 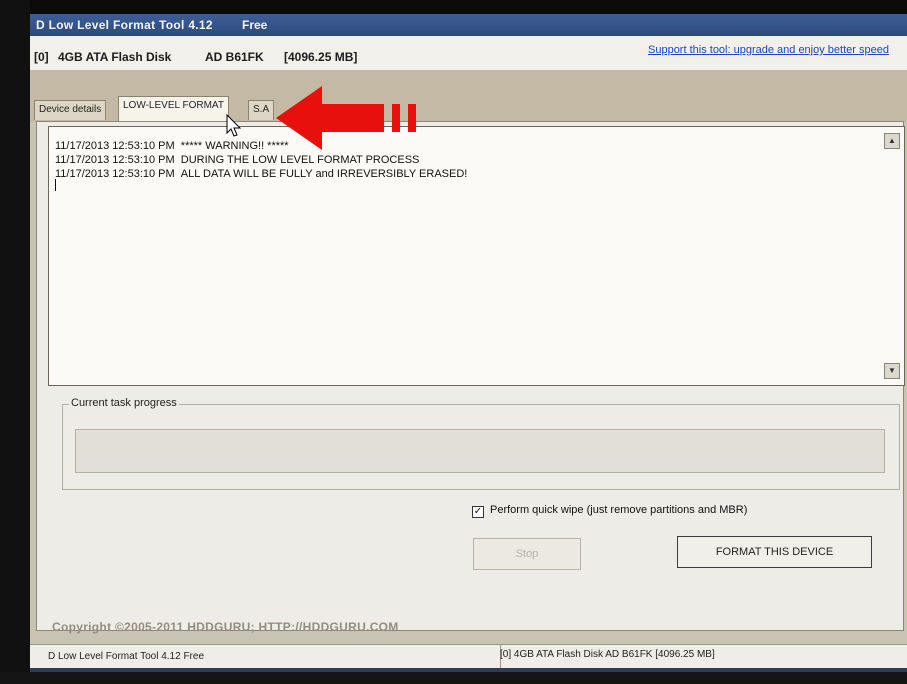 I want to click on scroll-up-arrow-icon: ▲, so click(x=892, y=141).